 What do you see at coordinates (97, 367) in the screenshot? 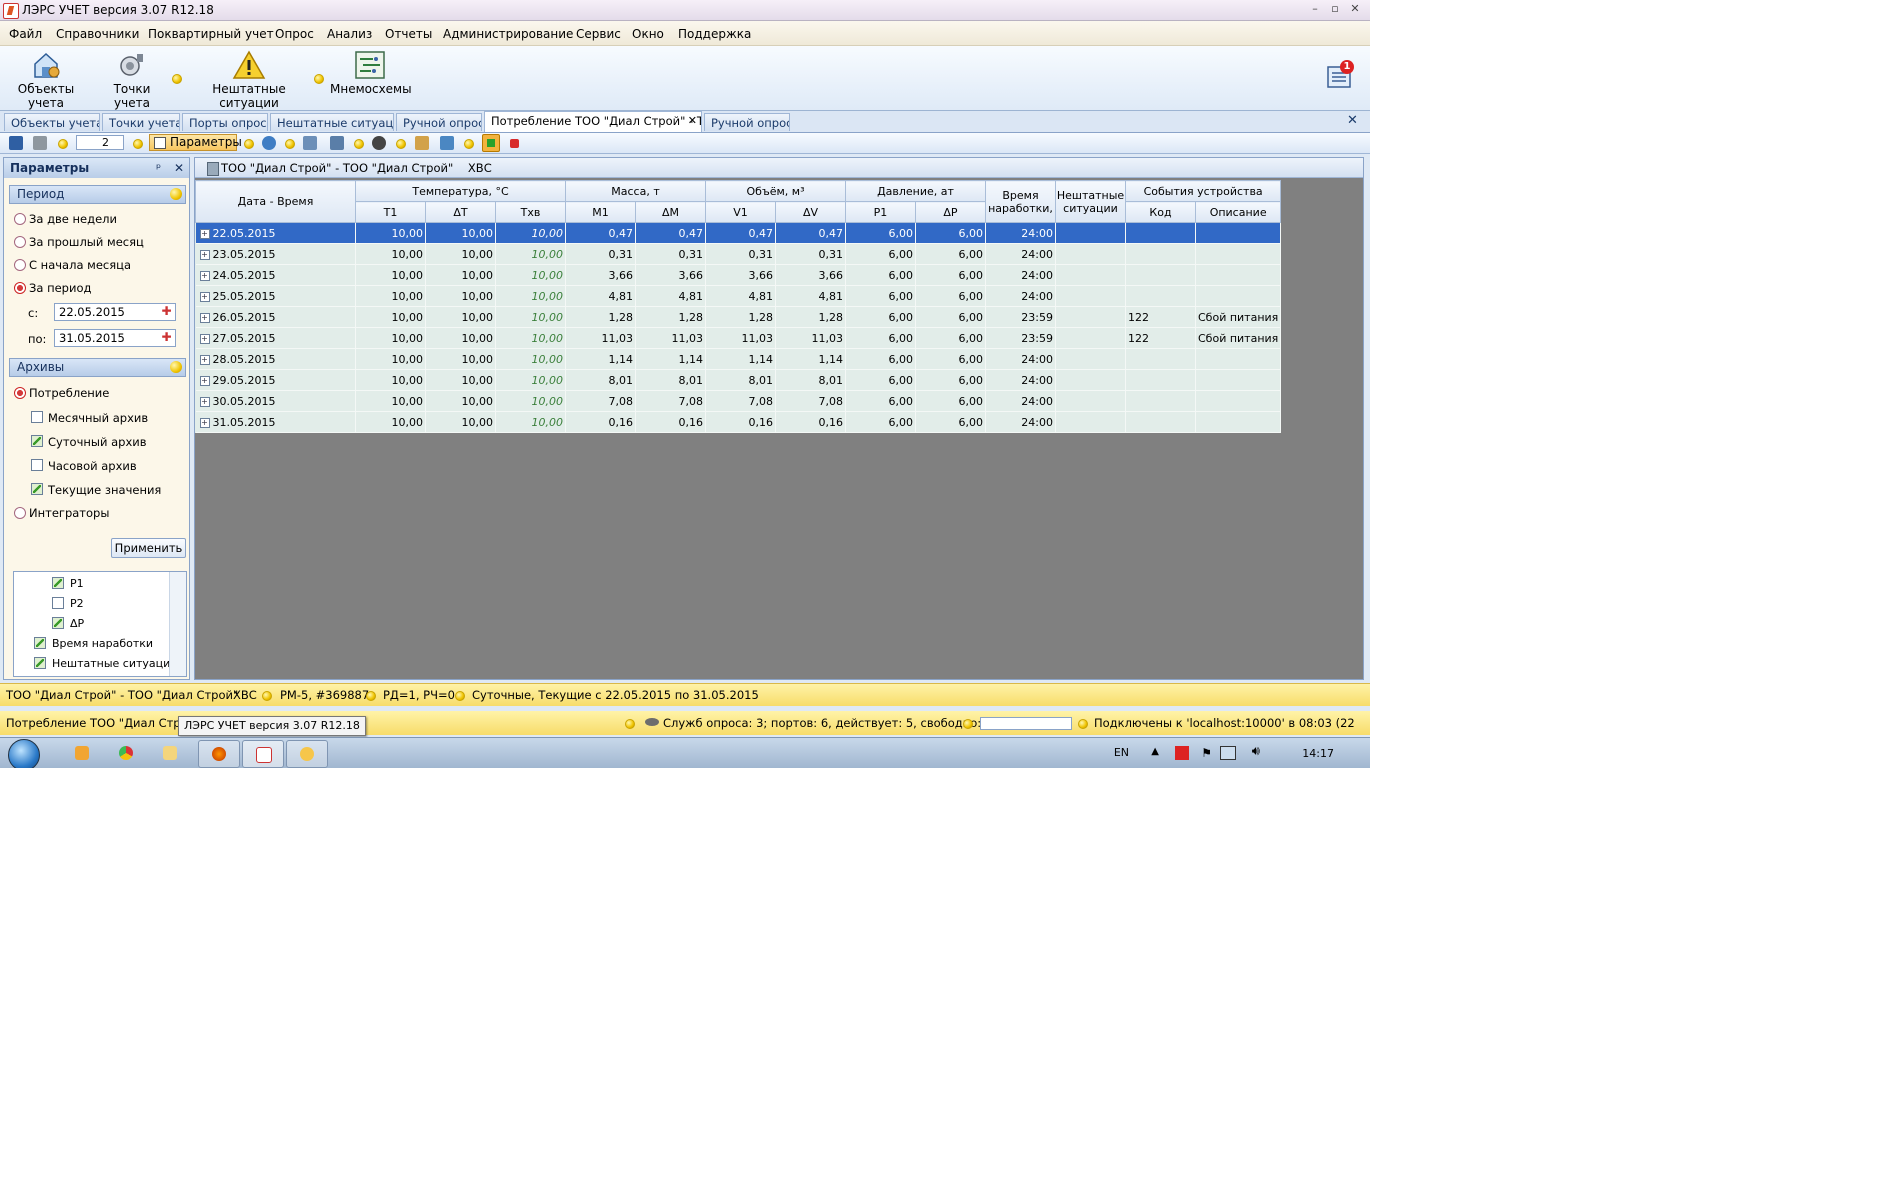
I see `archives-header: Архивы` at bounding box center [97, 367].